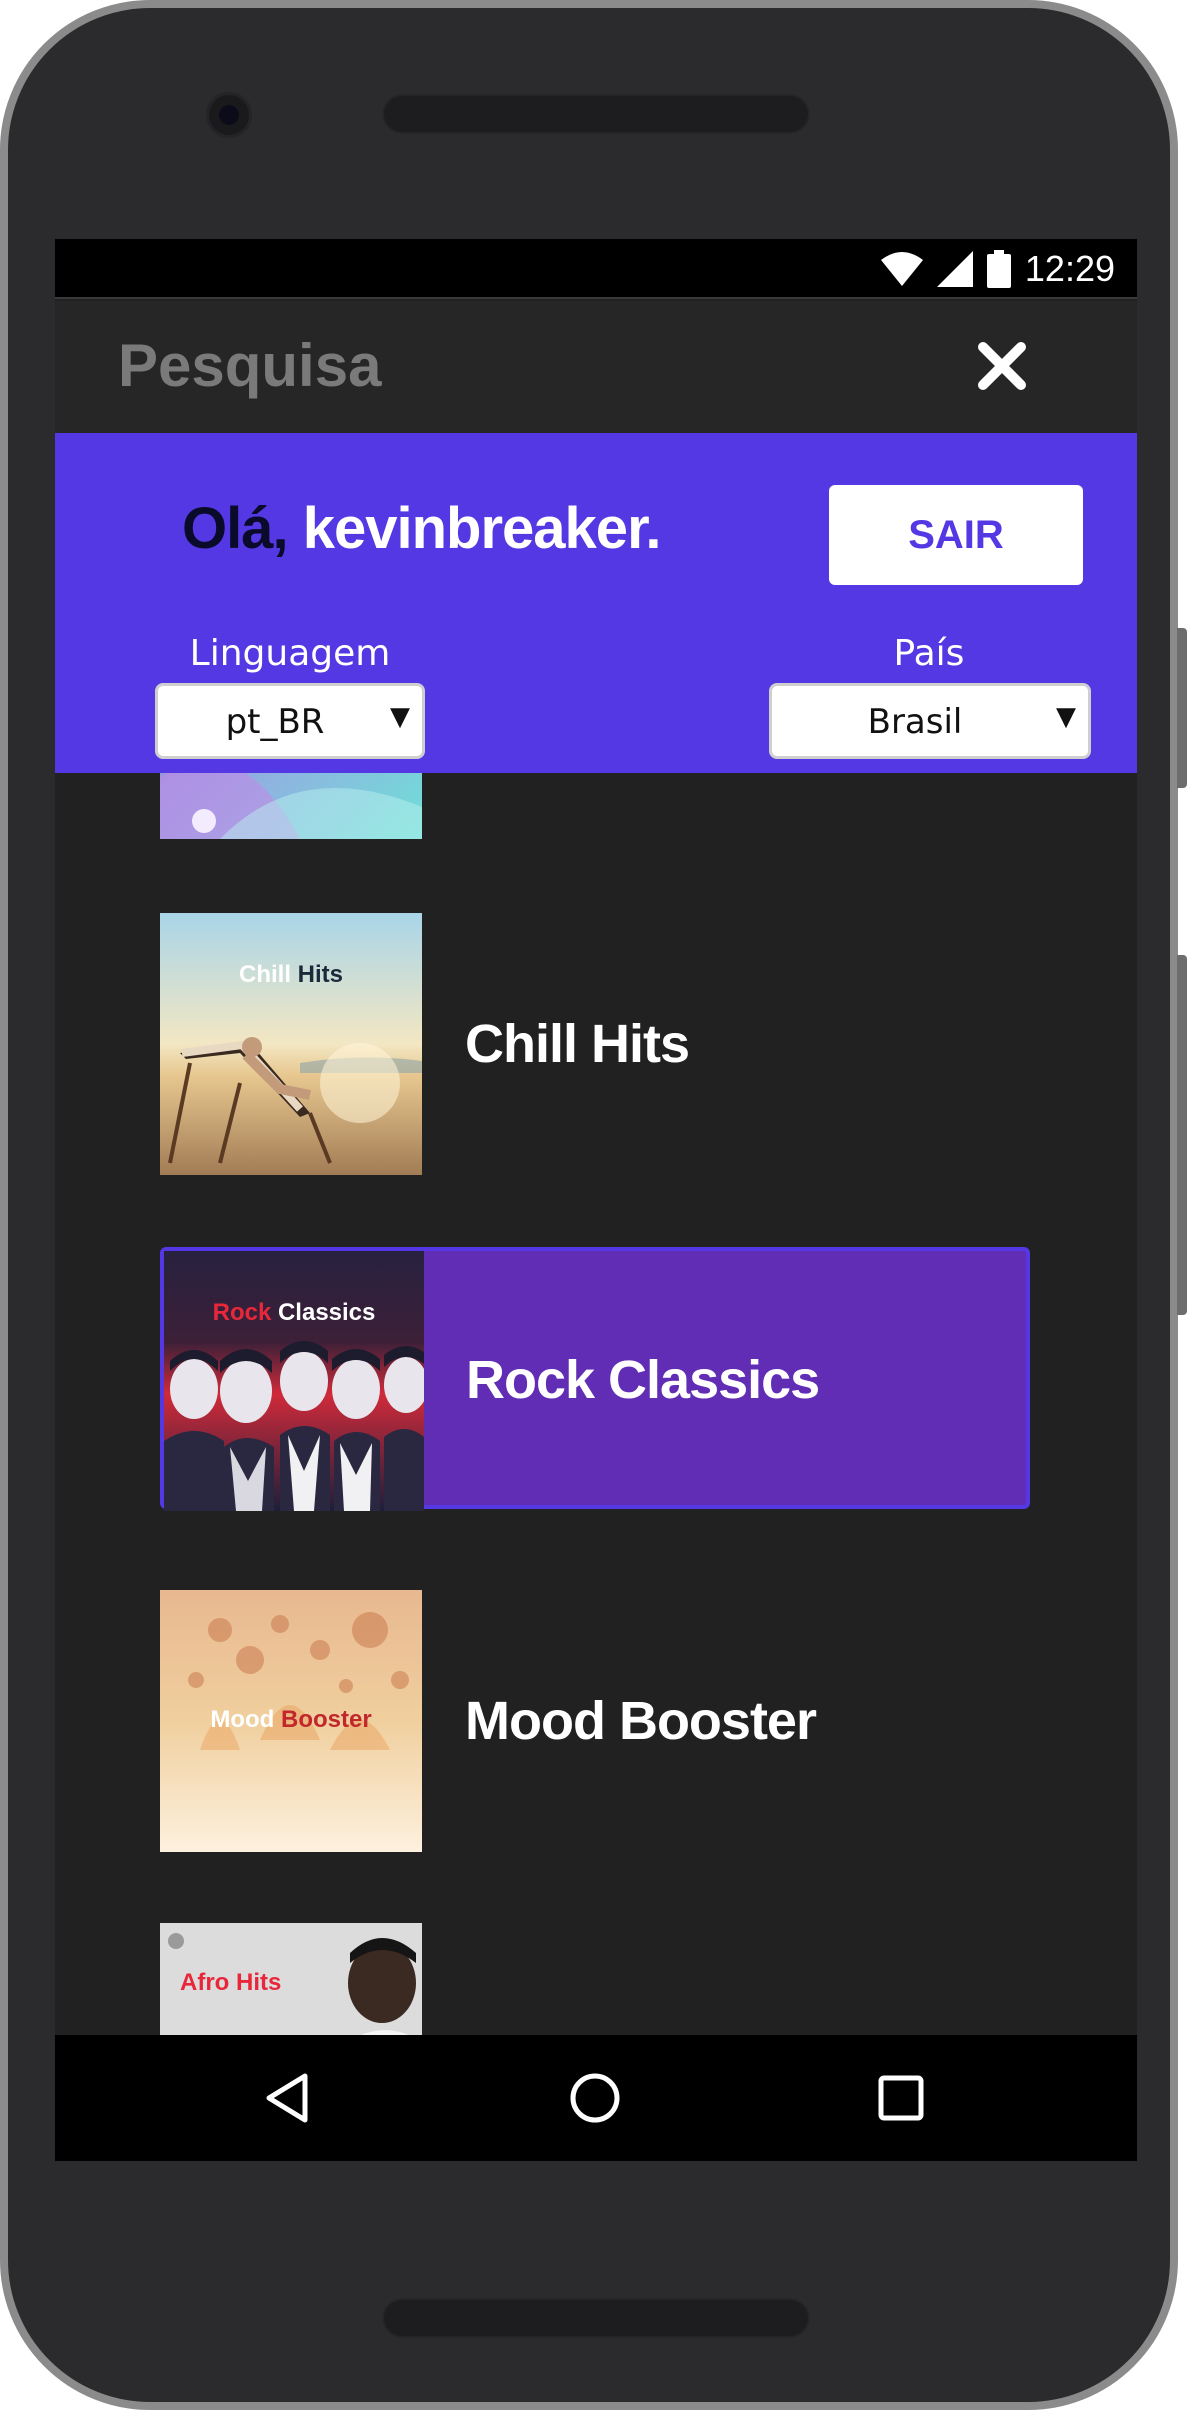 The height and width of the screenshot is (2410, 1187). I want to click on recents-square-icon, so click(901, 2098).